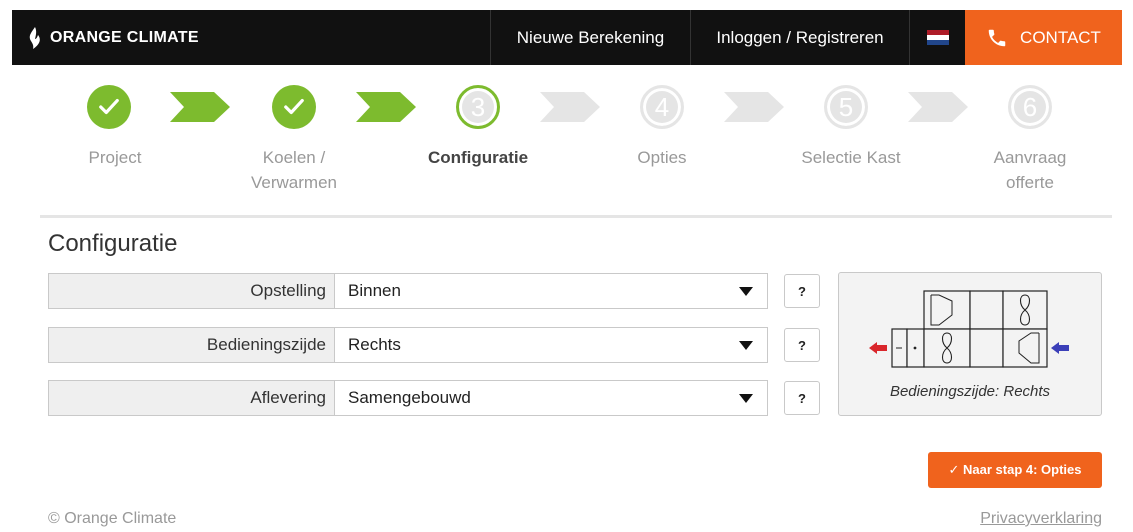 The width and height of the screenshot is (1133, 532). I want to click on select-value: Samengebouwd, so click(409, 397).